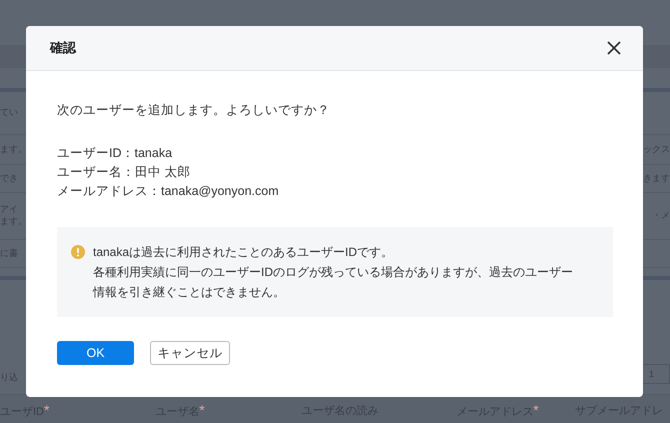 The width and height of the screenshot is (670, 423). I want to click on cancel-button: キャンセル, so click(190, 353).